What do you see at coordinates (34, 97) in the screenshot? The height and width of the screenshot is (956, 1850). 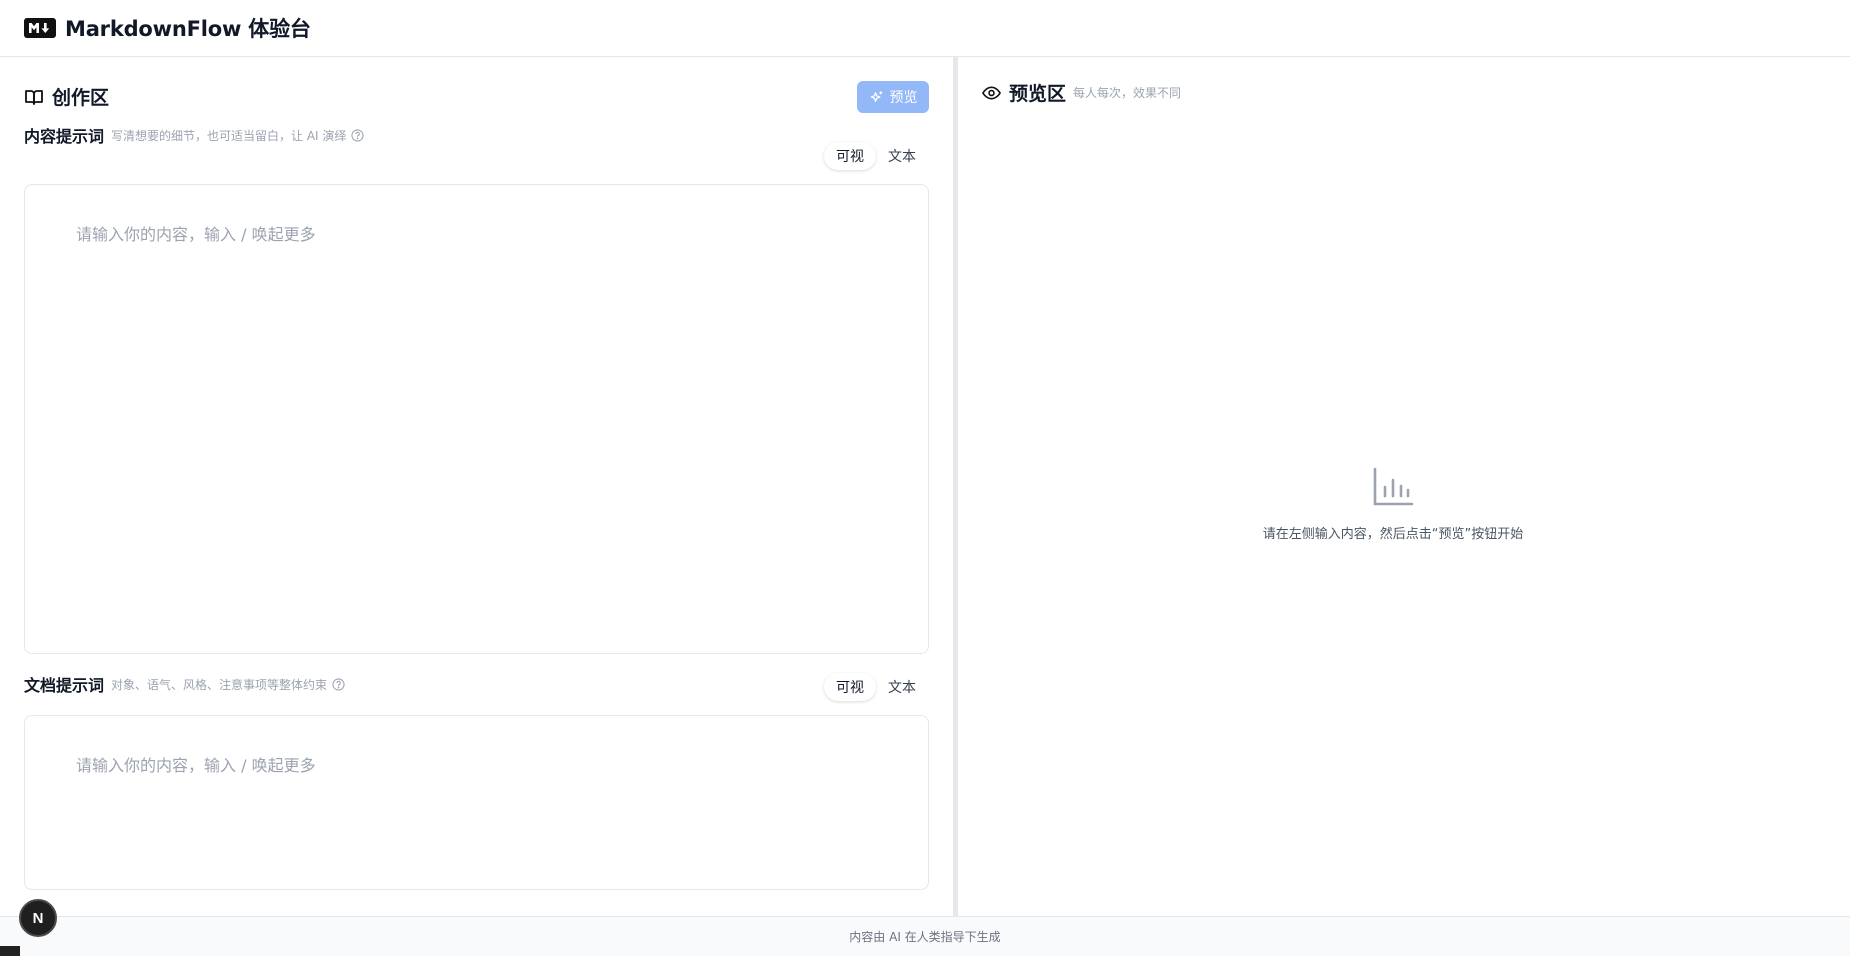 I see `book-icon` at bounding box center [34, 97].